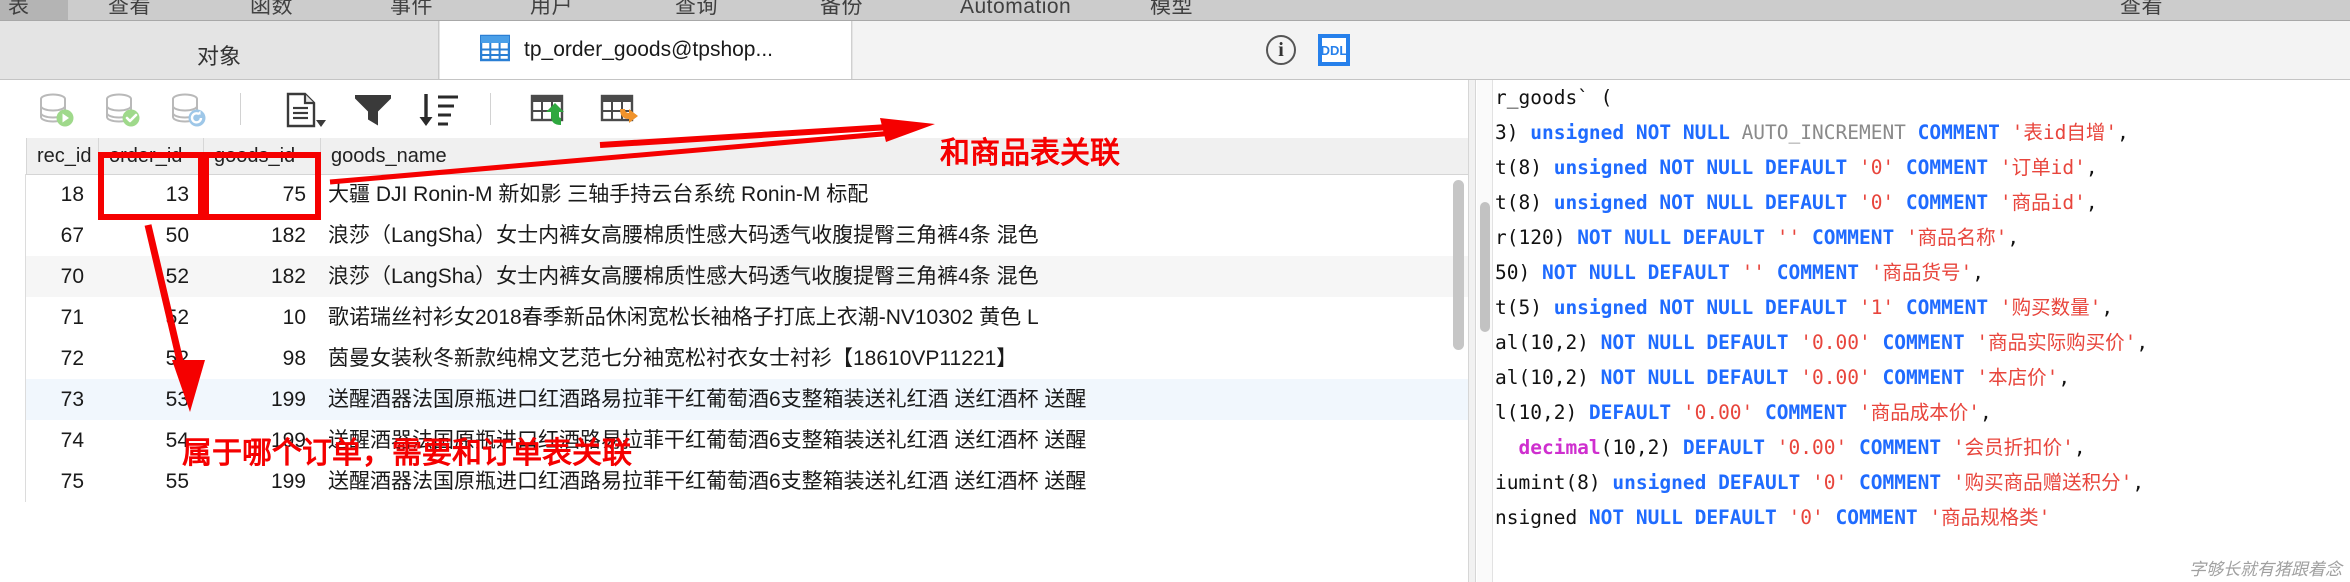  What do you see at coordinates (261, 194) in the screenshot?
I see `cell-goods-id: 75` at bounding box center [261, 194].